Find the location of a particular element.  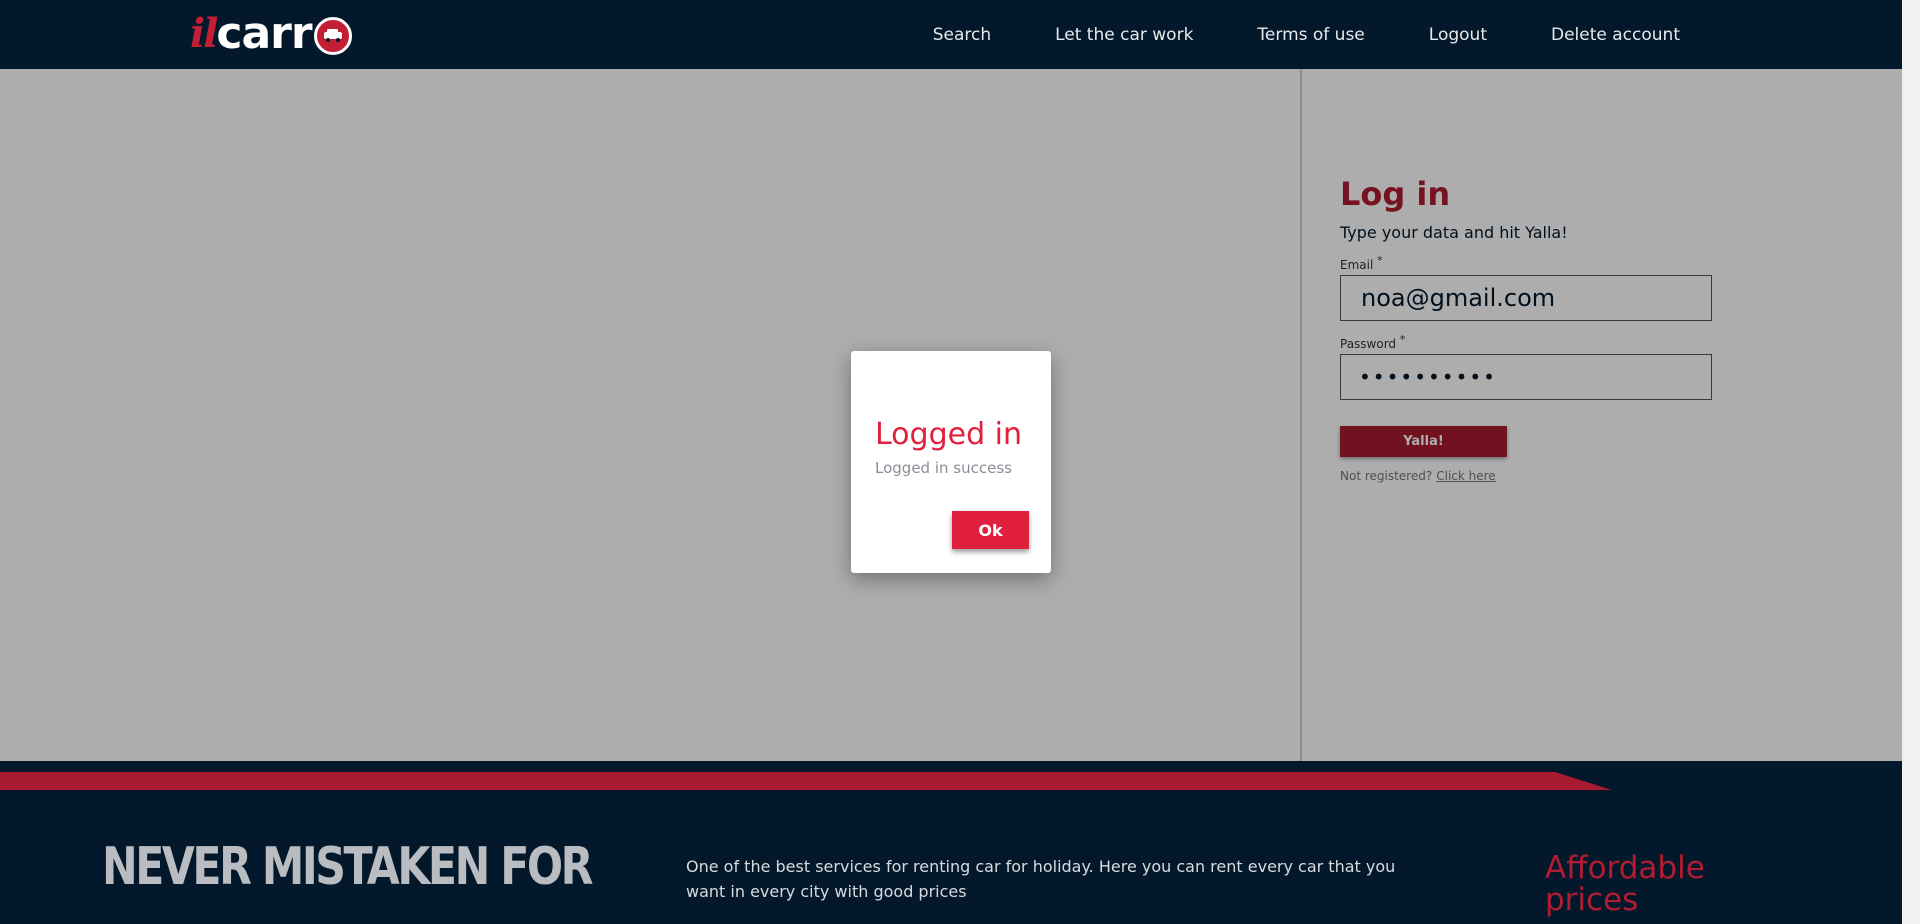

logo-text-il: il is located at coordinates (204, 33).